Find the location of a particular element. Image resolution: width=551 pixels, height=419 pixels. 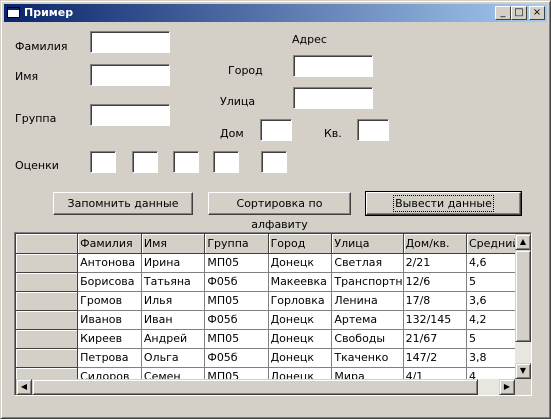

cell-house-apt: 12/6 is located at coordinates (435, 282).